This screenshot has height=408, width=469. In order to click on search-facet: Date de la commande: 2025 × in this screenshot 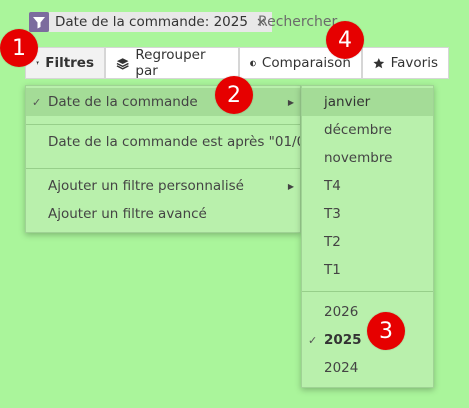, I will do `click(160, 22)`.